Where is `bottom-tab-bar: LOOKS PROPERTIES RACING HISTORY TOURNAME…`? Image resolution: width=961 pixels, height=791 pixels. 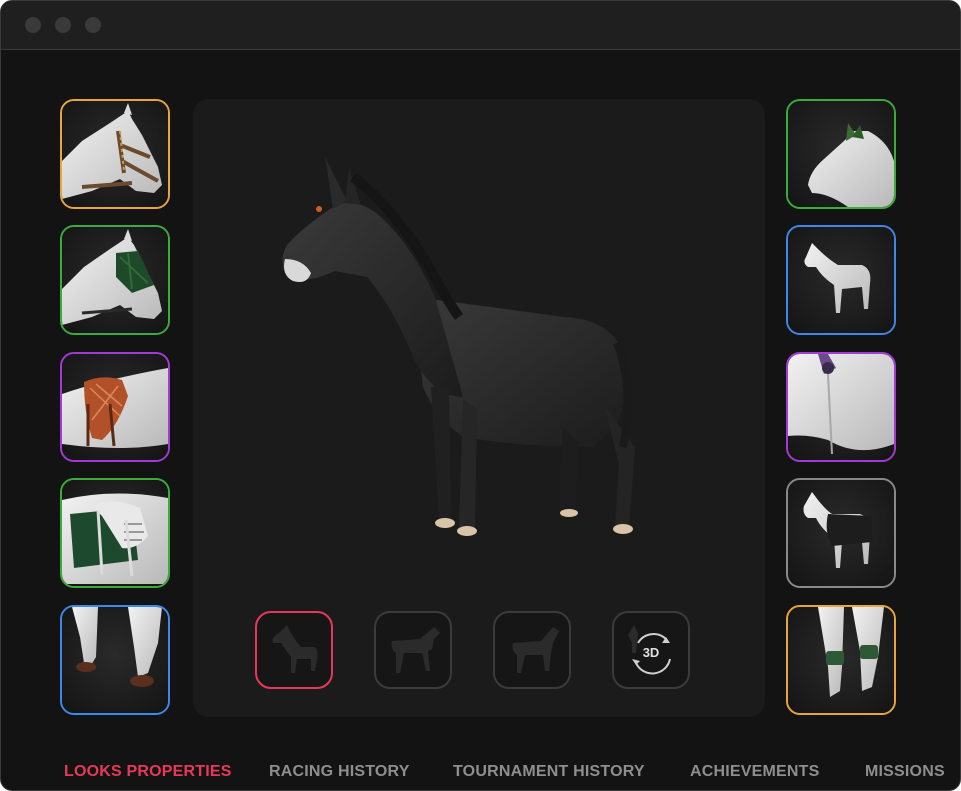
bottom-tab-bar: LOOKS PROPERTIES RACING HISTORY TOURNAME… is located at coordinates (480, 771).